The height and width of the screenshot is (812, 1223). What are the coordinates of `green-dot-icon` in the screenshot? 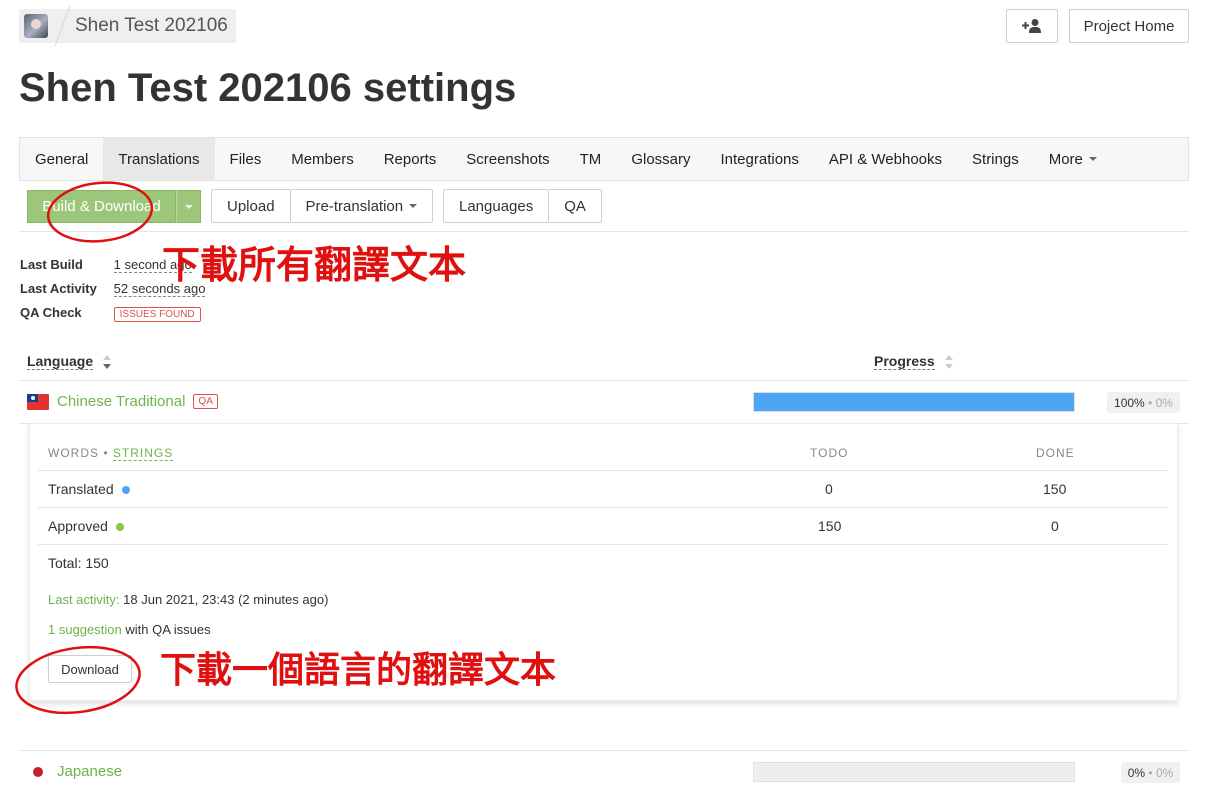 It's located at (119, 527).